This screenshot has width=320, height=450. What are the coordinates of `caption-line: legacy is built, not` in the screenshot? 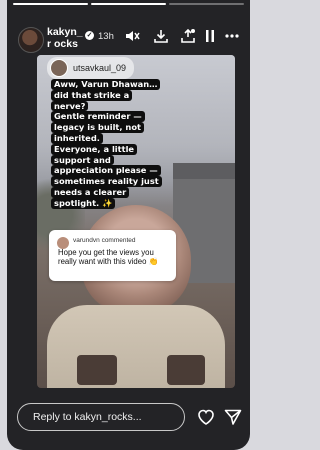 It's located at (98, 127).